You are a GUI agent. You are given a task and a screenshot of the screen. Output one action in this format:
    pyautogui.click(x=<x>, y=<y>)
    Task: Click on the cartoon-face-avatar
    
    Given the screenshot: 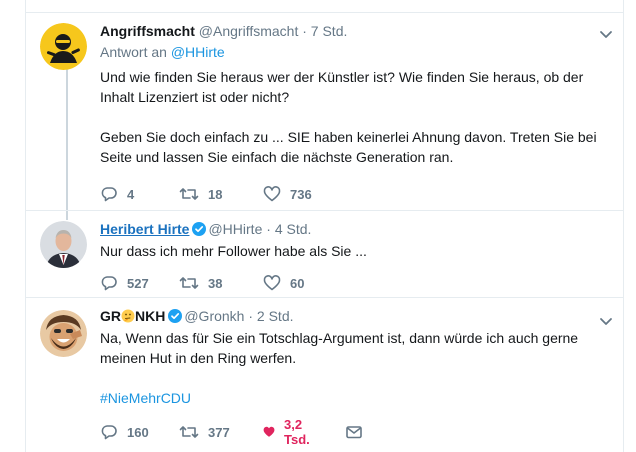 What is the action you would take?
    pyautogui.click(x=63, y=333)
    